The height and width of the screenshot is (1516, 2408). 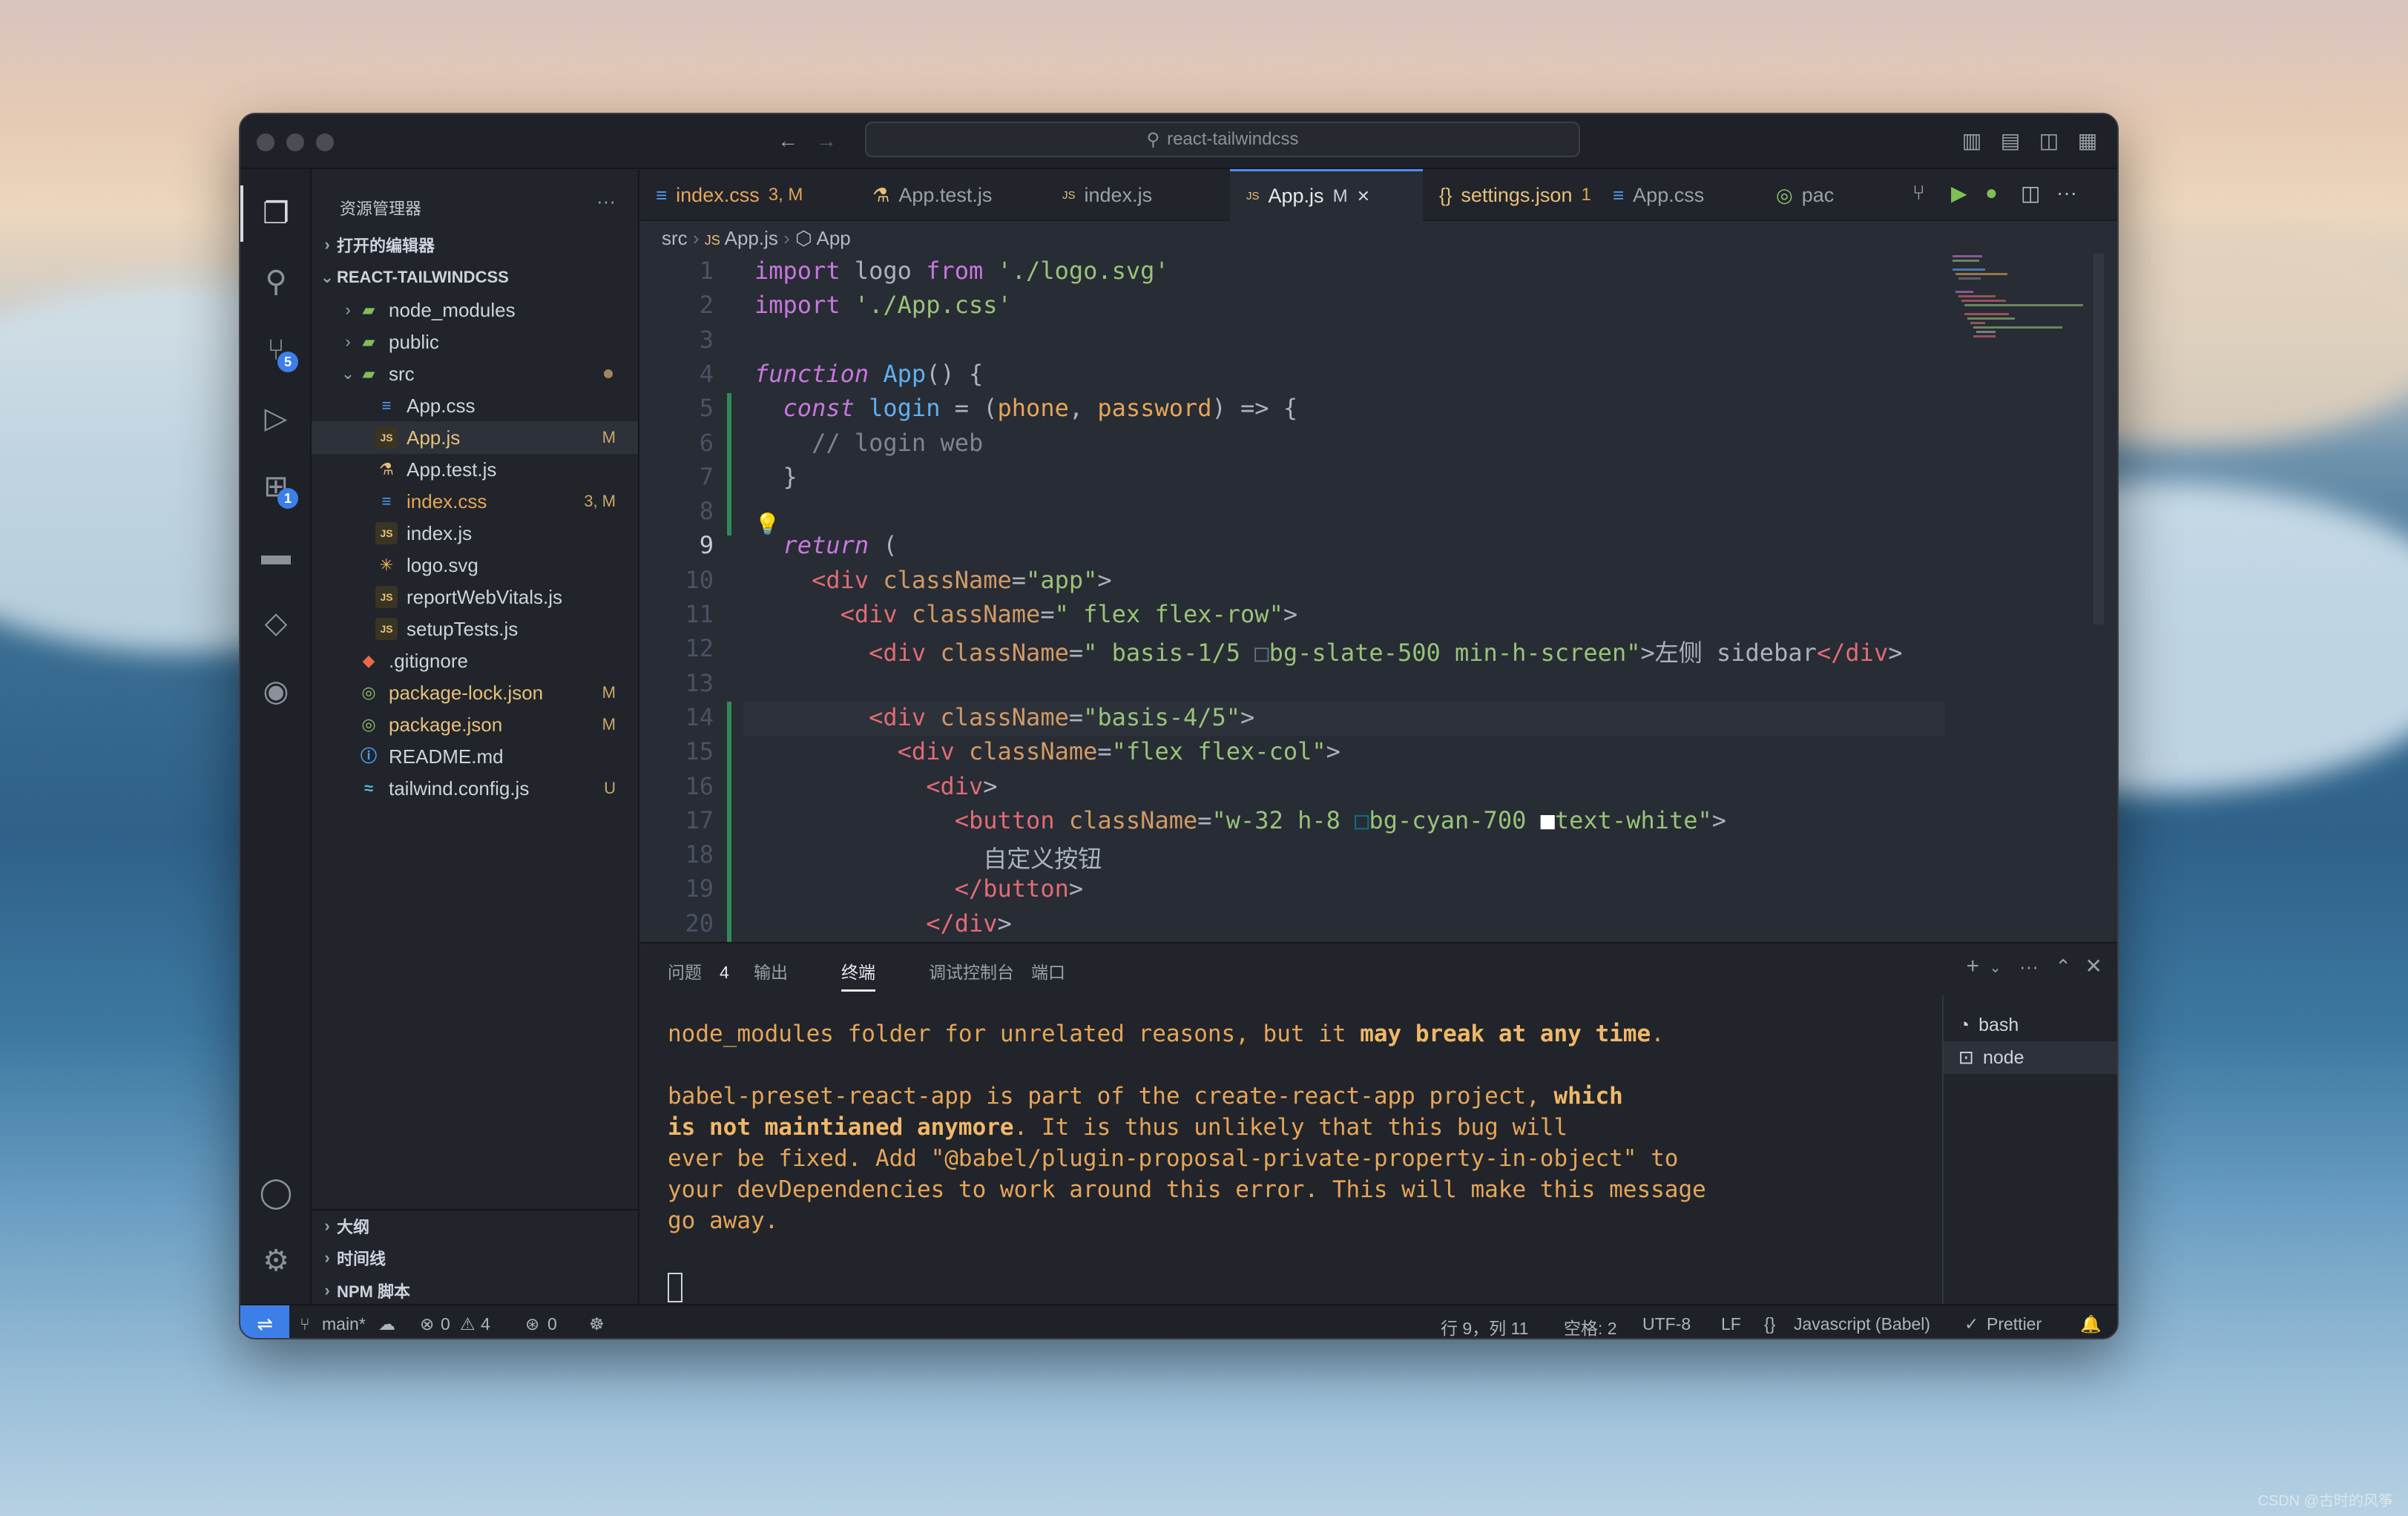 I want to click on terminal-item-node: ⊡ node, so click(x=2030, y=1057).